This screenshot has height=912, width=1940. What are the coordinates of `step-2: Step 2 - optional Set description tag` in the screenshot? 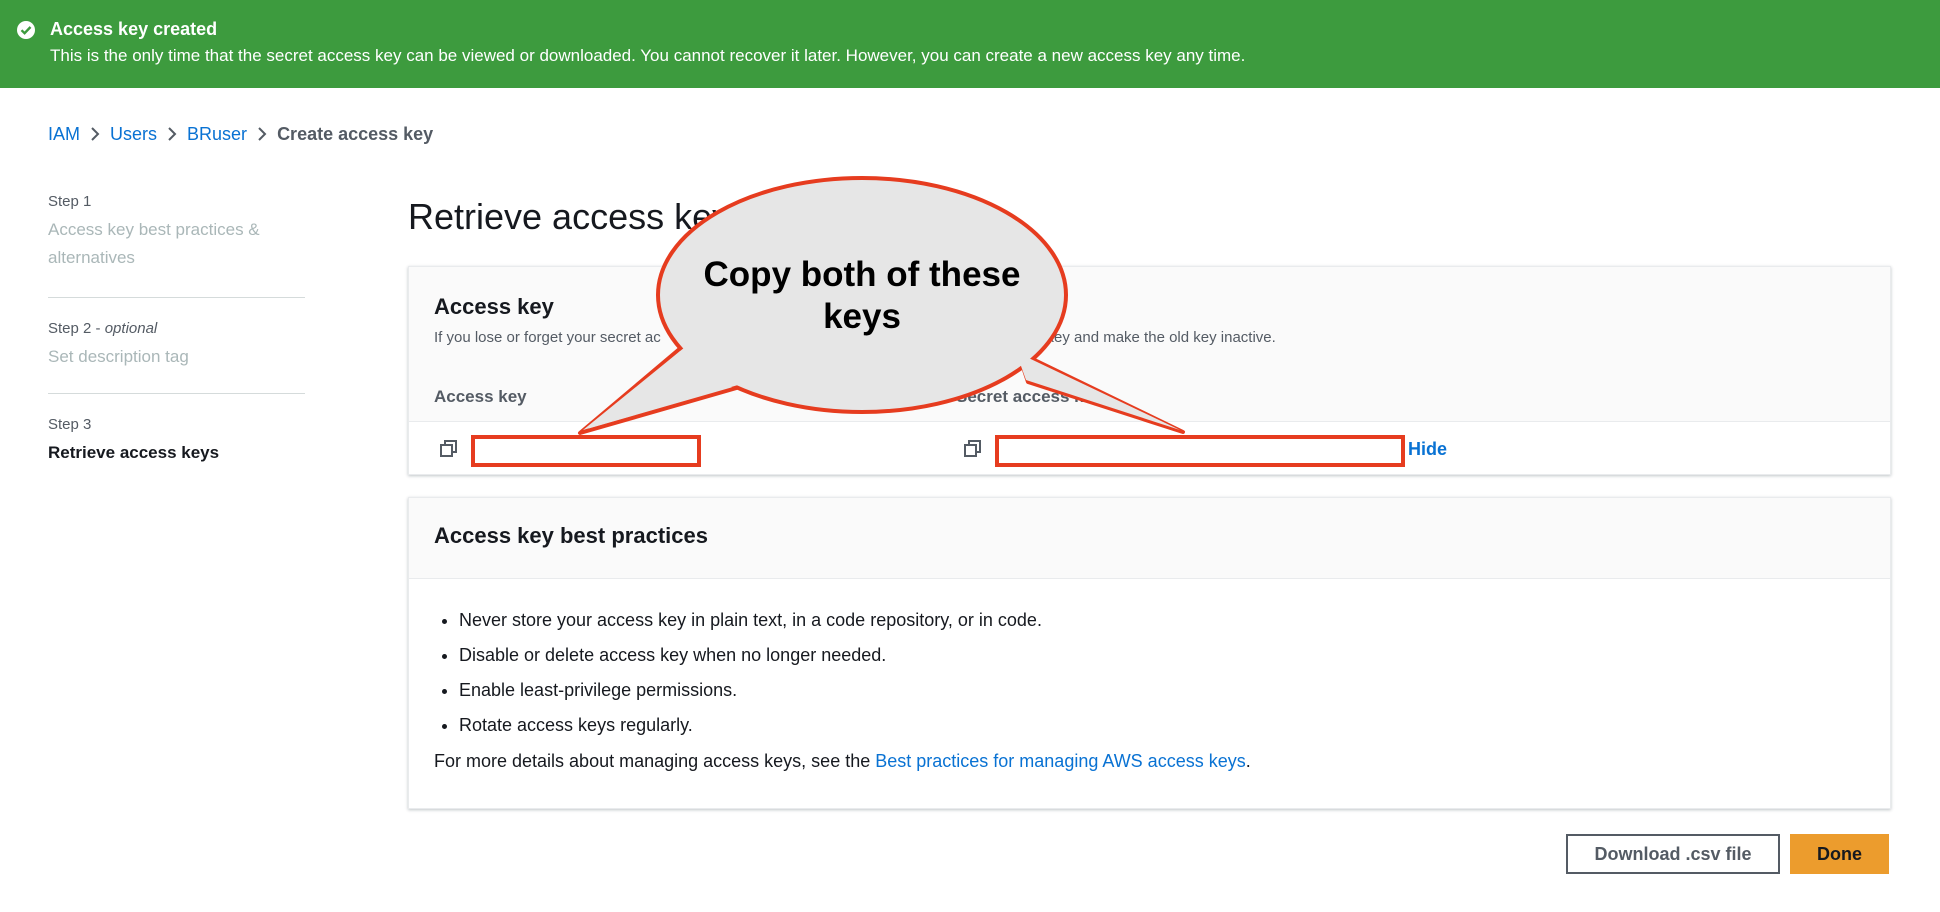 It's located at (176, 345).